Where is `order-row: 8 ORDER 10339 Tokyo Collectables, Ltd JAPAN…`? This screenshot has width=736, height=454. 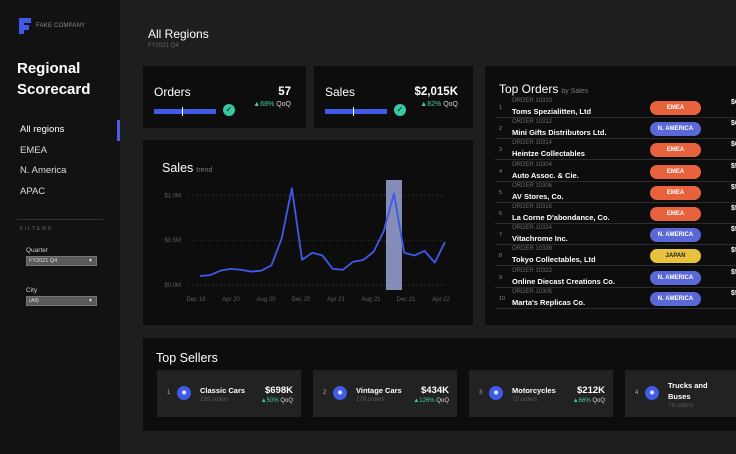 order-row: 8 ORDER 10339 Tokyo Collectables, Ltd JAPAN… is located at coordinates (615, 256).